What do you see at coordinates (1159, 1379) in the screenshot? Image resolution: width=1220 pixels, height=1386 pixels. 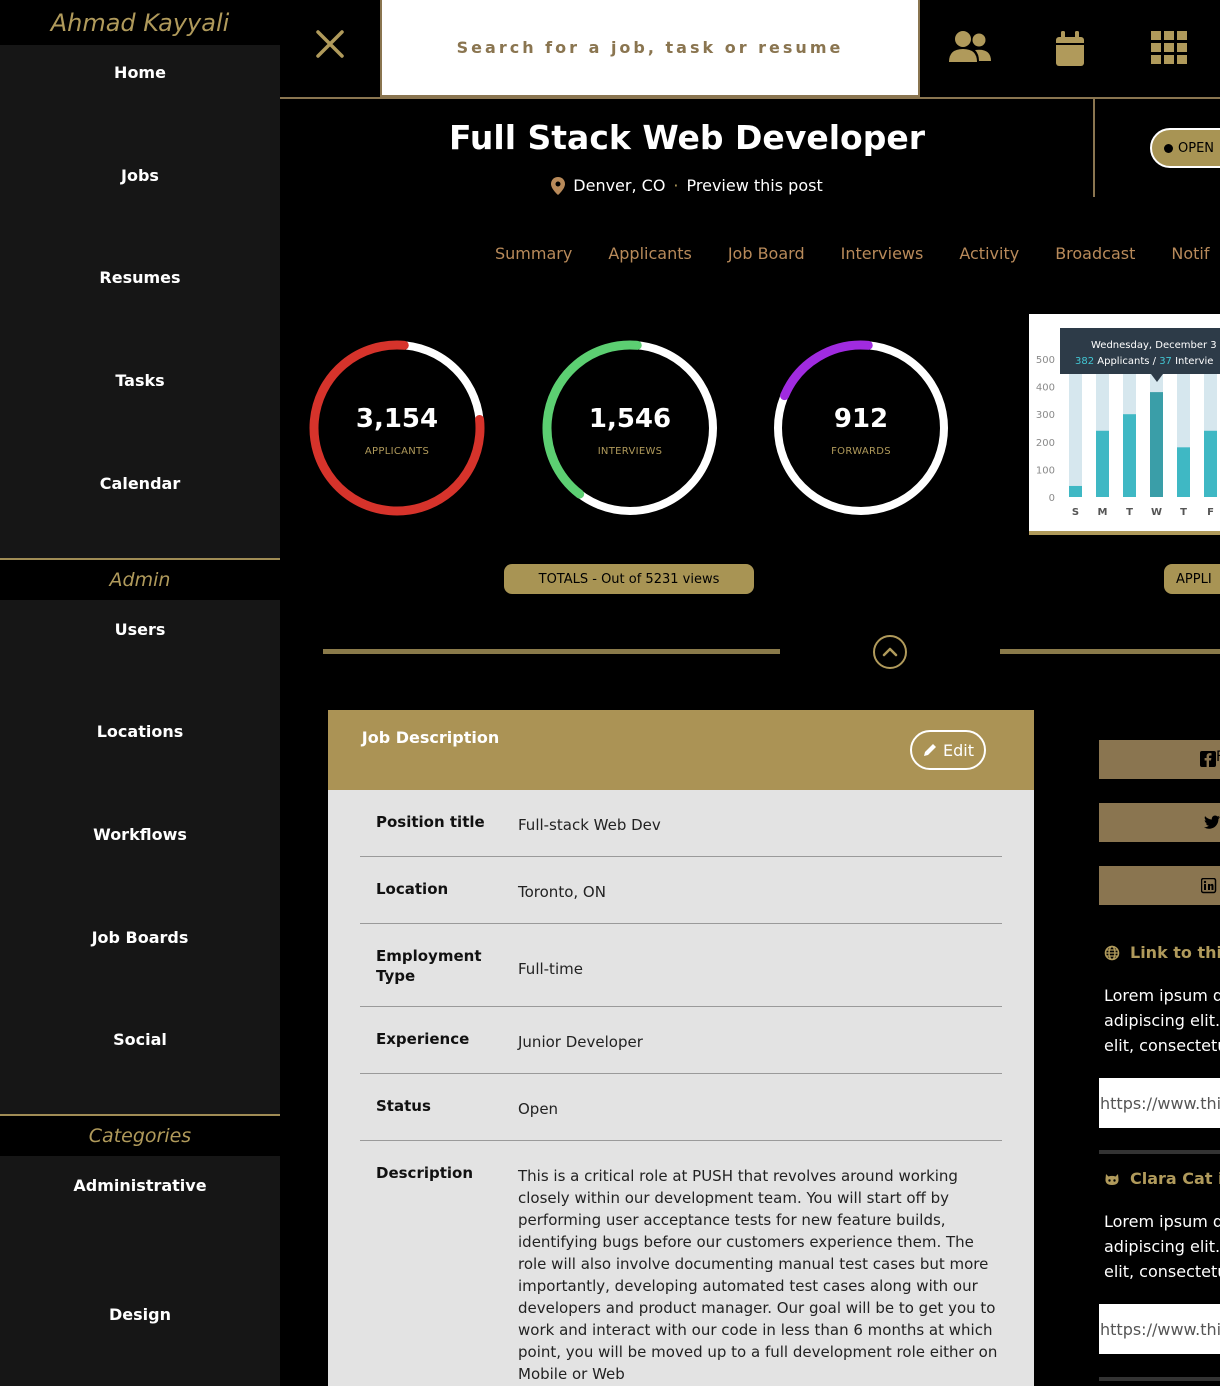 I see `side-divider` at bounding box center [1159, 1379].